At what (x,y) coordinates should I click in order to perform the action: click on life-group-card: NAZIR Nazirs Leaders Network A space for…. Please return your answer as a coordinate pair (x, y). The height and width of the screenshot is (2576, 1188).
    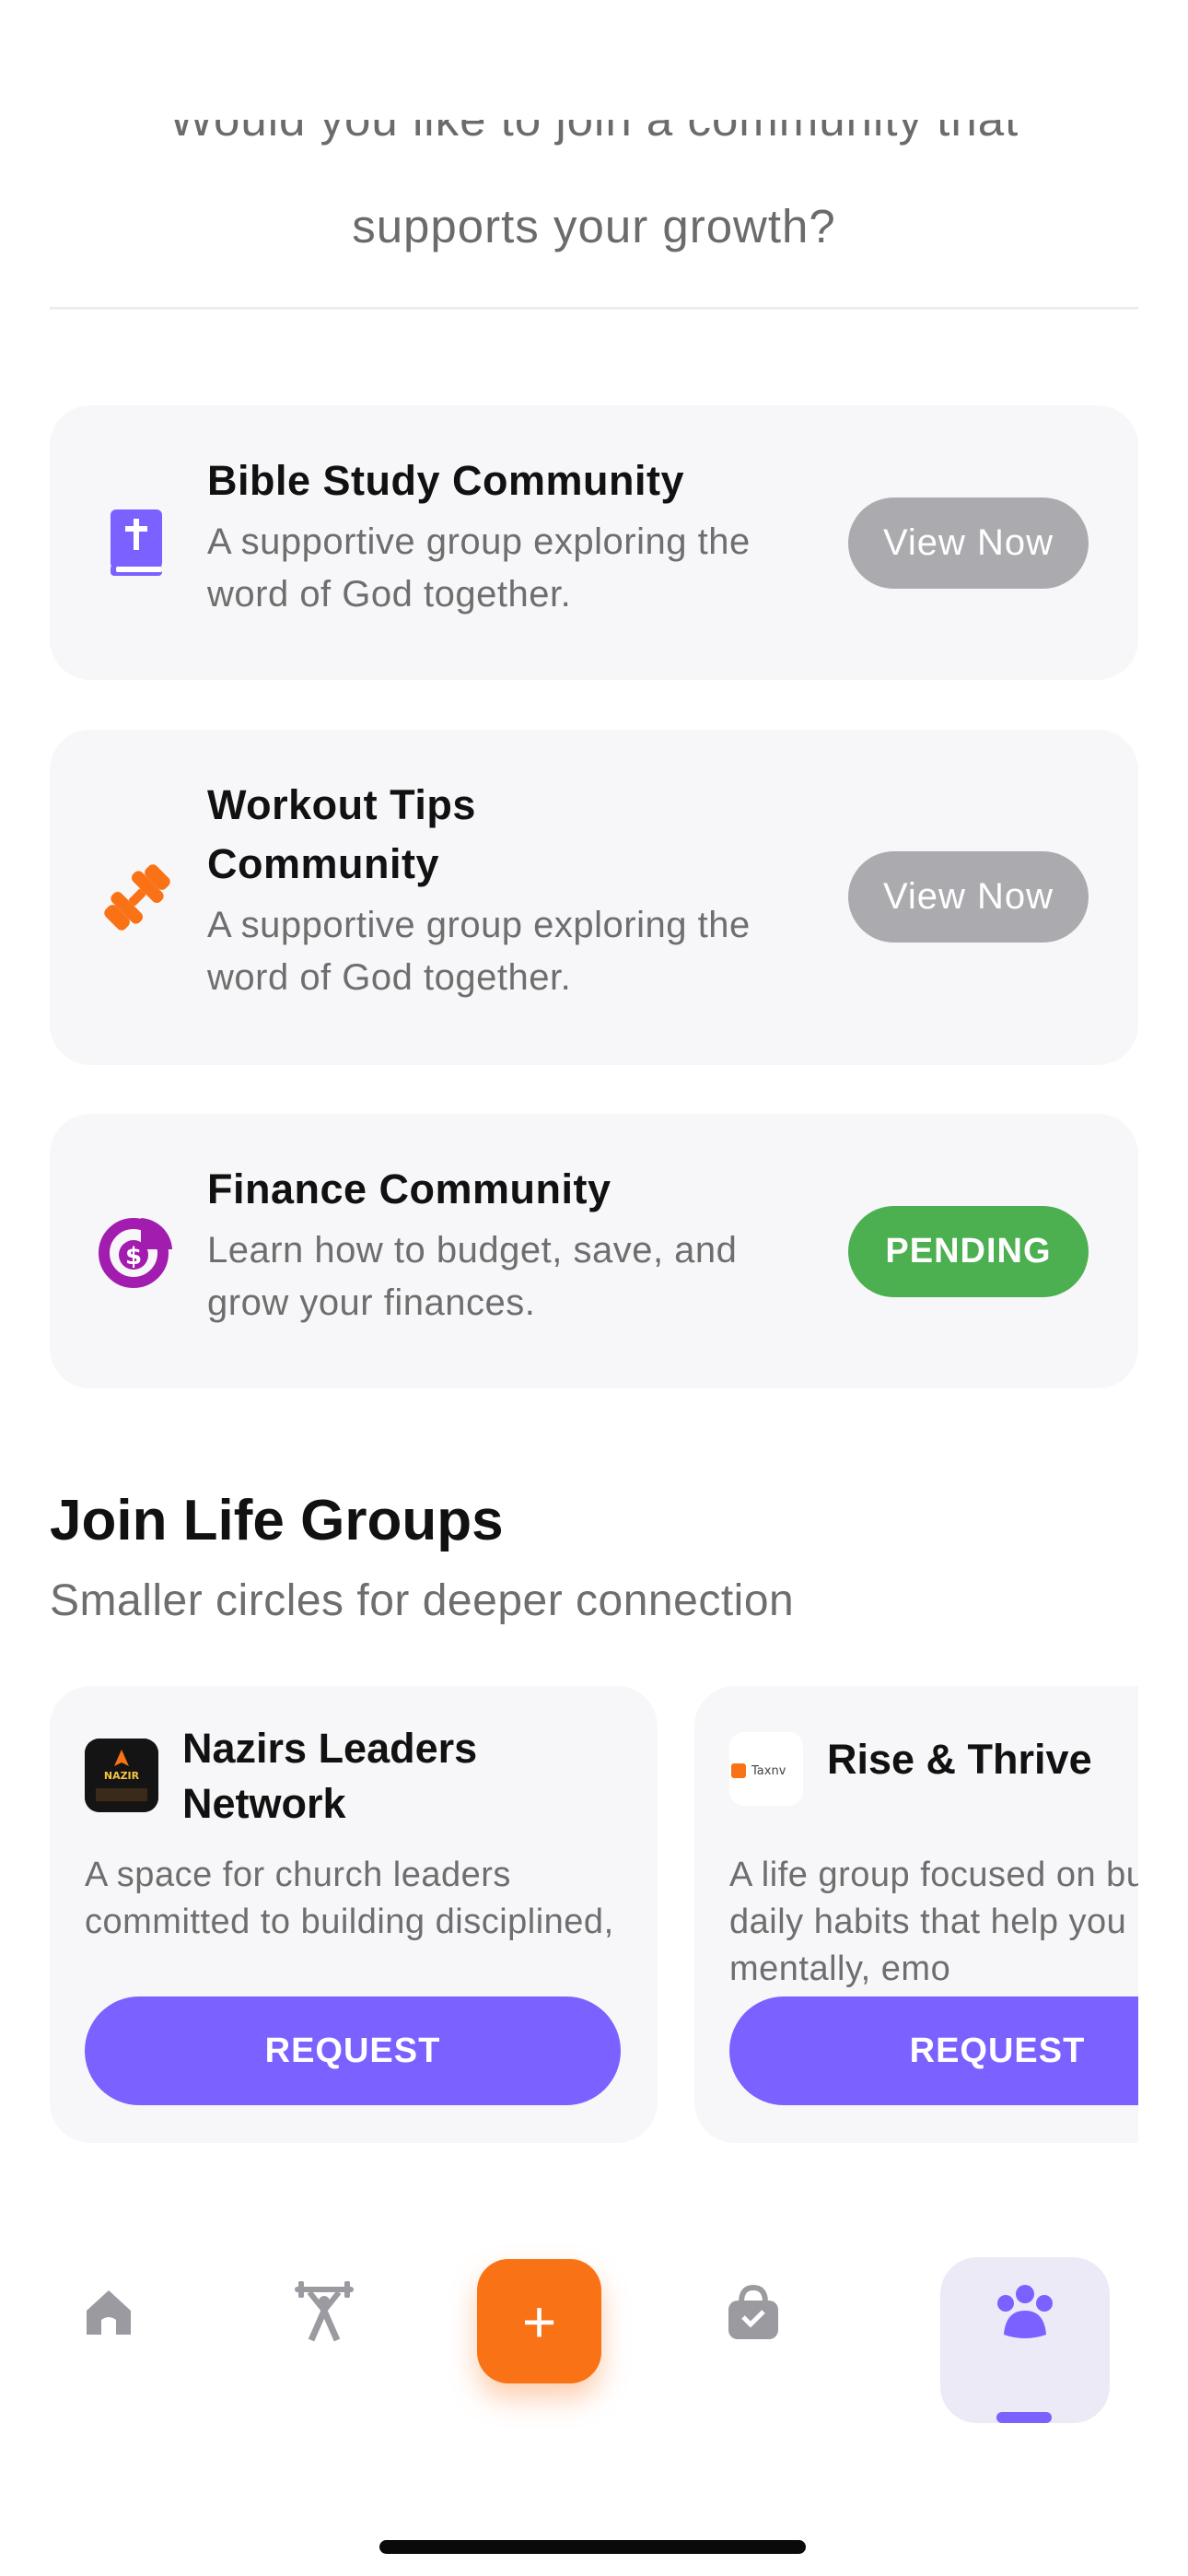
    Looking at the image, I should click on (354, 1914).